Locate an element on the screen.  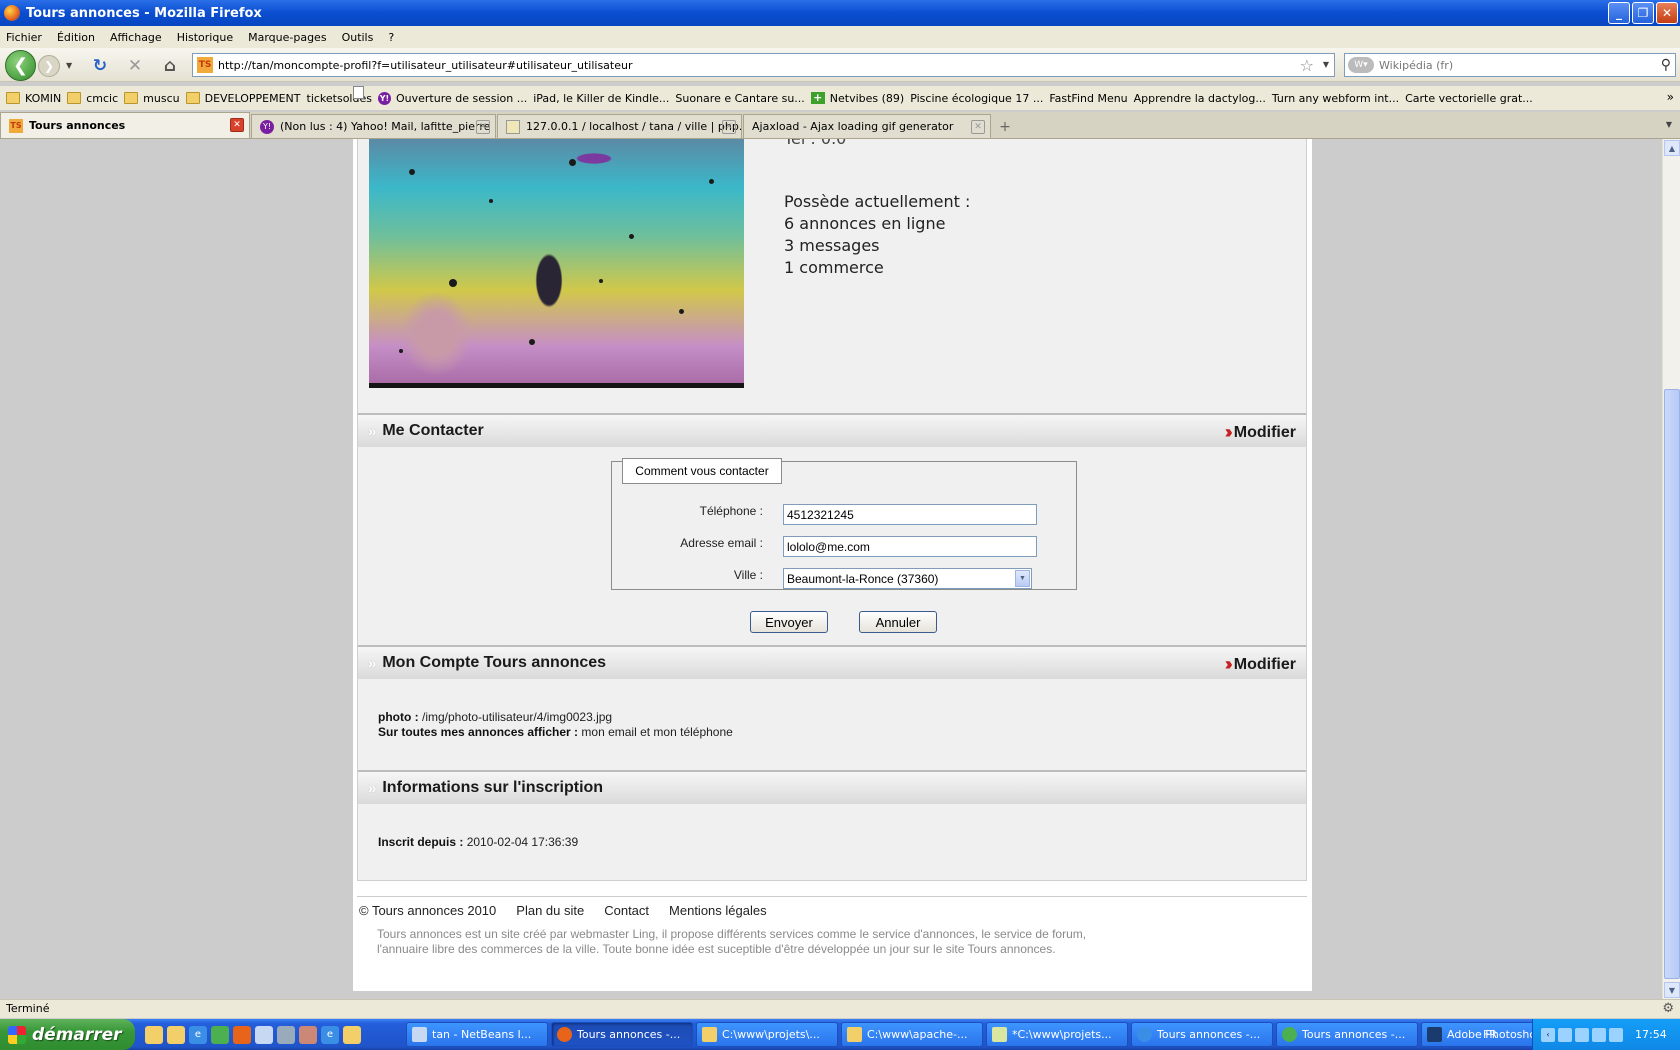
menu-historique: Historique is located at coordinates (205, 37).